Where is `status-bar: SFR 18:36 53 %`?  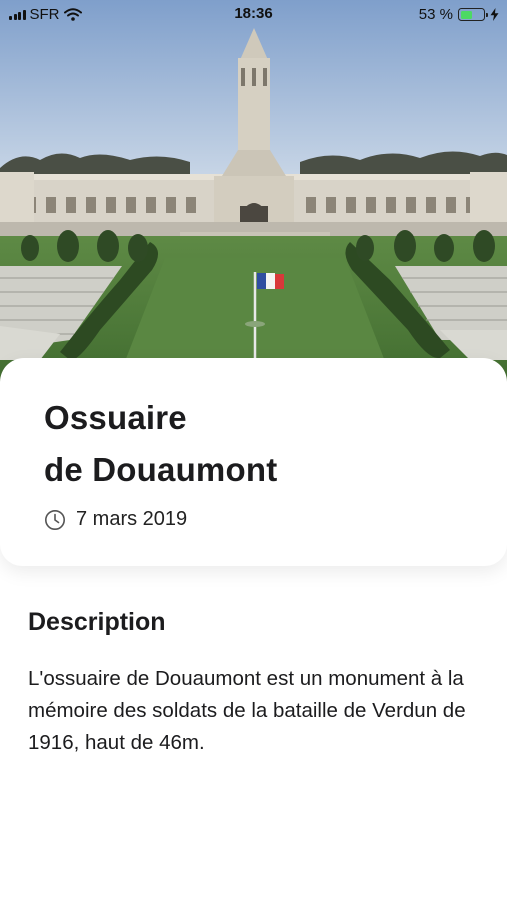 status-bar: SFR 18:36 53 % is located at coordinates (253, 15).